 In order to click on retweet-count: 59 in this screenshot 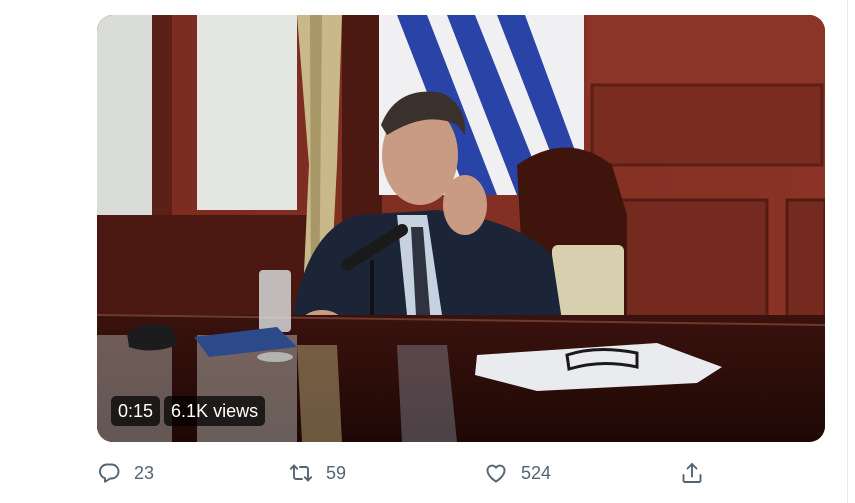, I will do `click(336, 472)`.